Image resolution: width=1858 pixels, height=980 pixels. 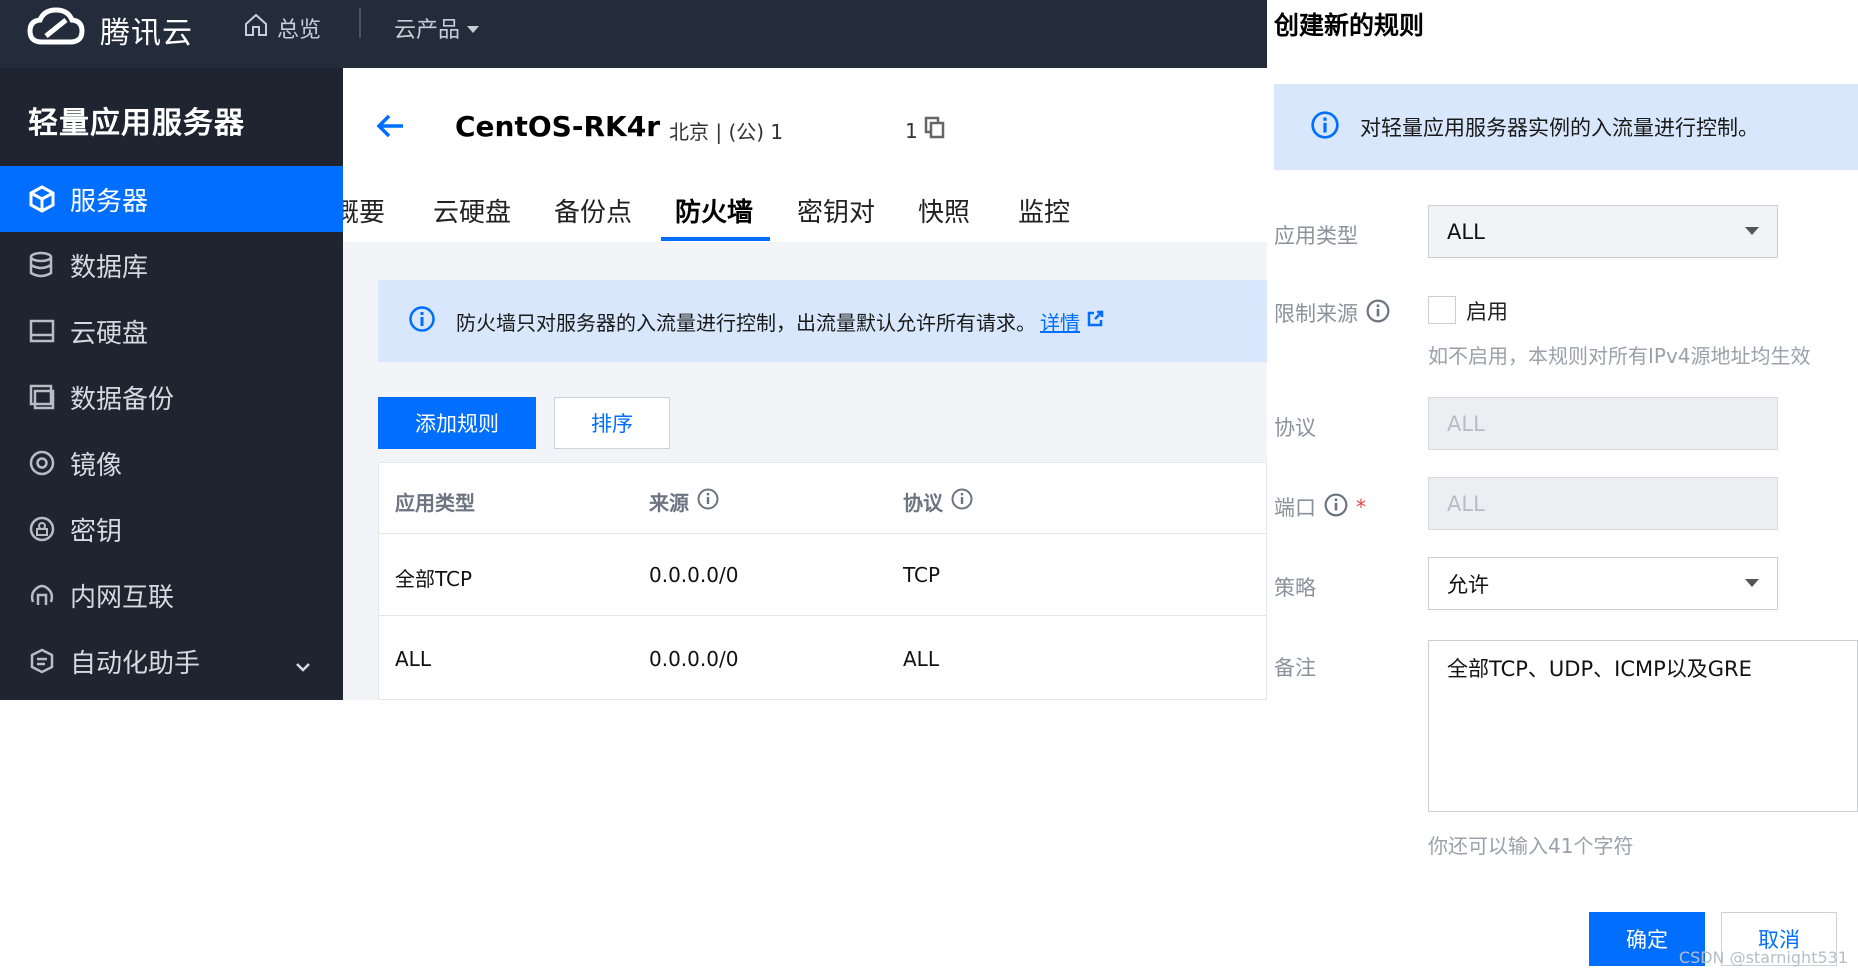 I want to click on sidebar-item-label: 云硬盘, so click(x=109, y=333).